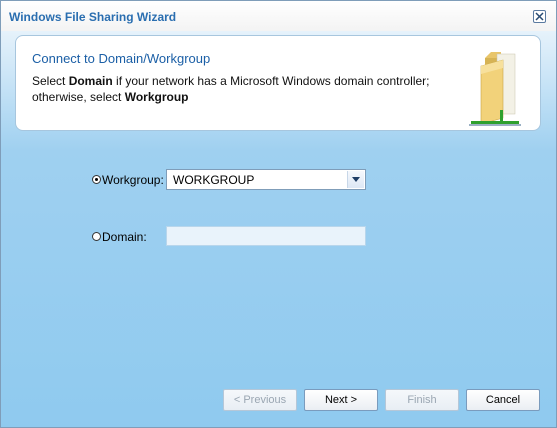  What do you see at coordinates (96, 179) in the screenshot?
I see `workgroup-radio` at bounding box center [96, 179].